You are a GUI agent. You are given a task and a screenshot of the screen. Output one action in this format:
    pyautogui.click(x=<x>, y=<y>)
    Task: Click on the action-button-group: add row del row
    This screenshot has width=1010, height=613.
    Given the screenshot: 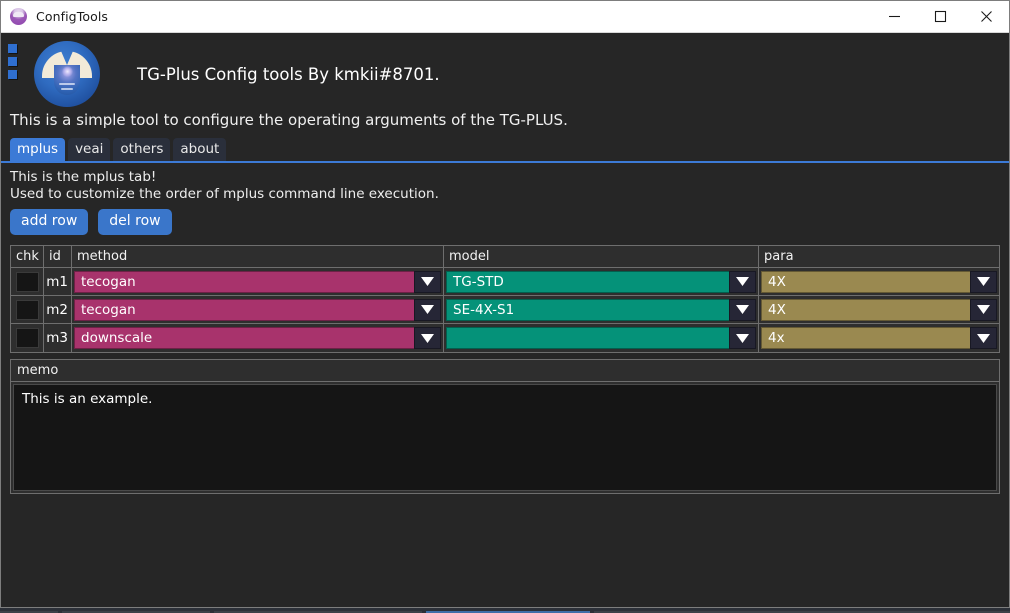 What is the action you would take?
    pyautogui.click(x=505, y=222)
    